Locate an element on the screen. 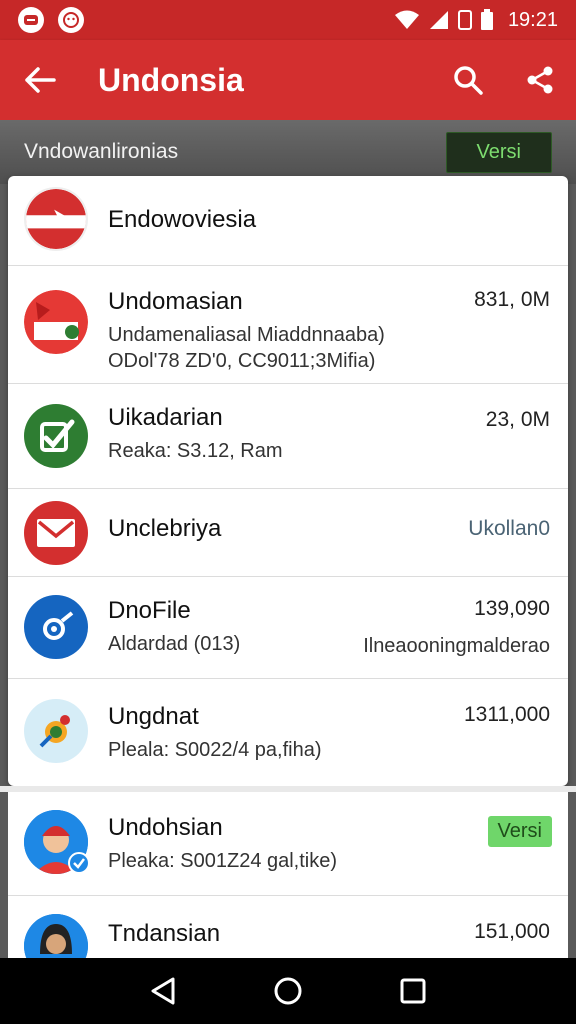  item-status: Ukollan0 is located at coordinates (509, 528).